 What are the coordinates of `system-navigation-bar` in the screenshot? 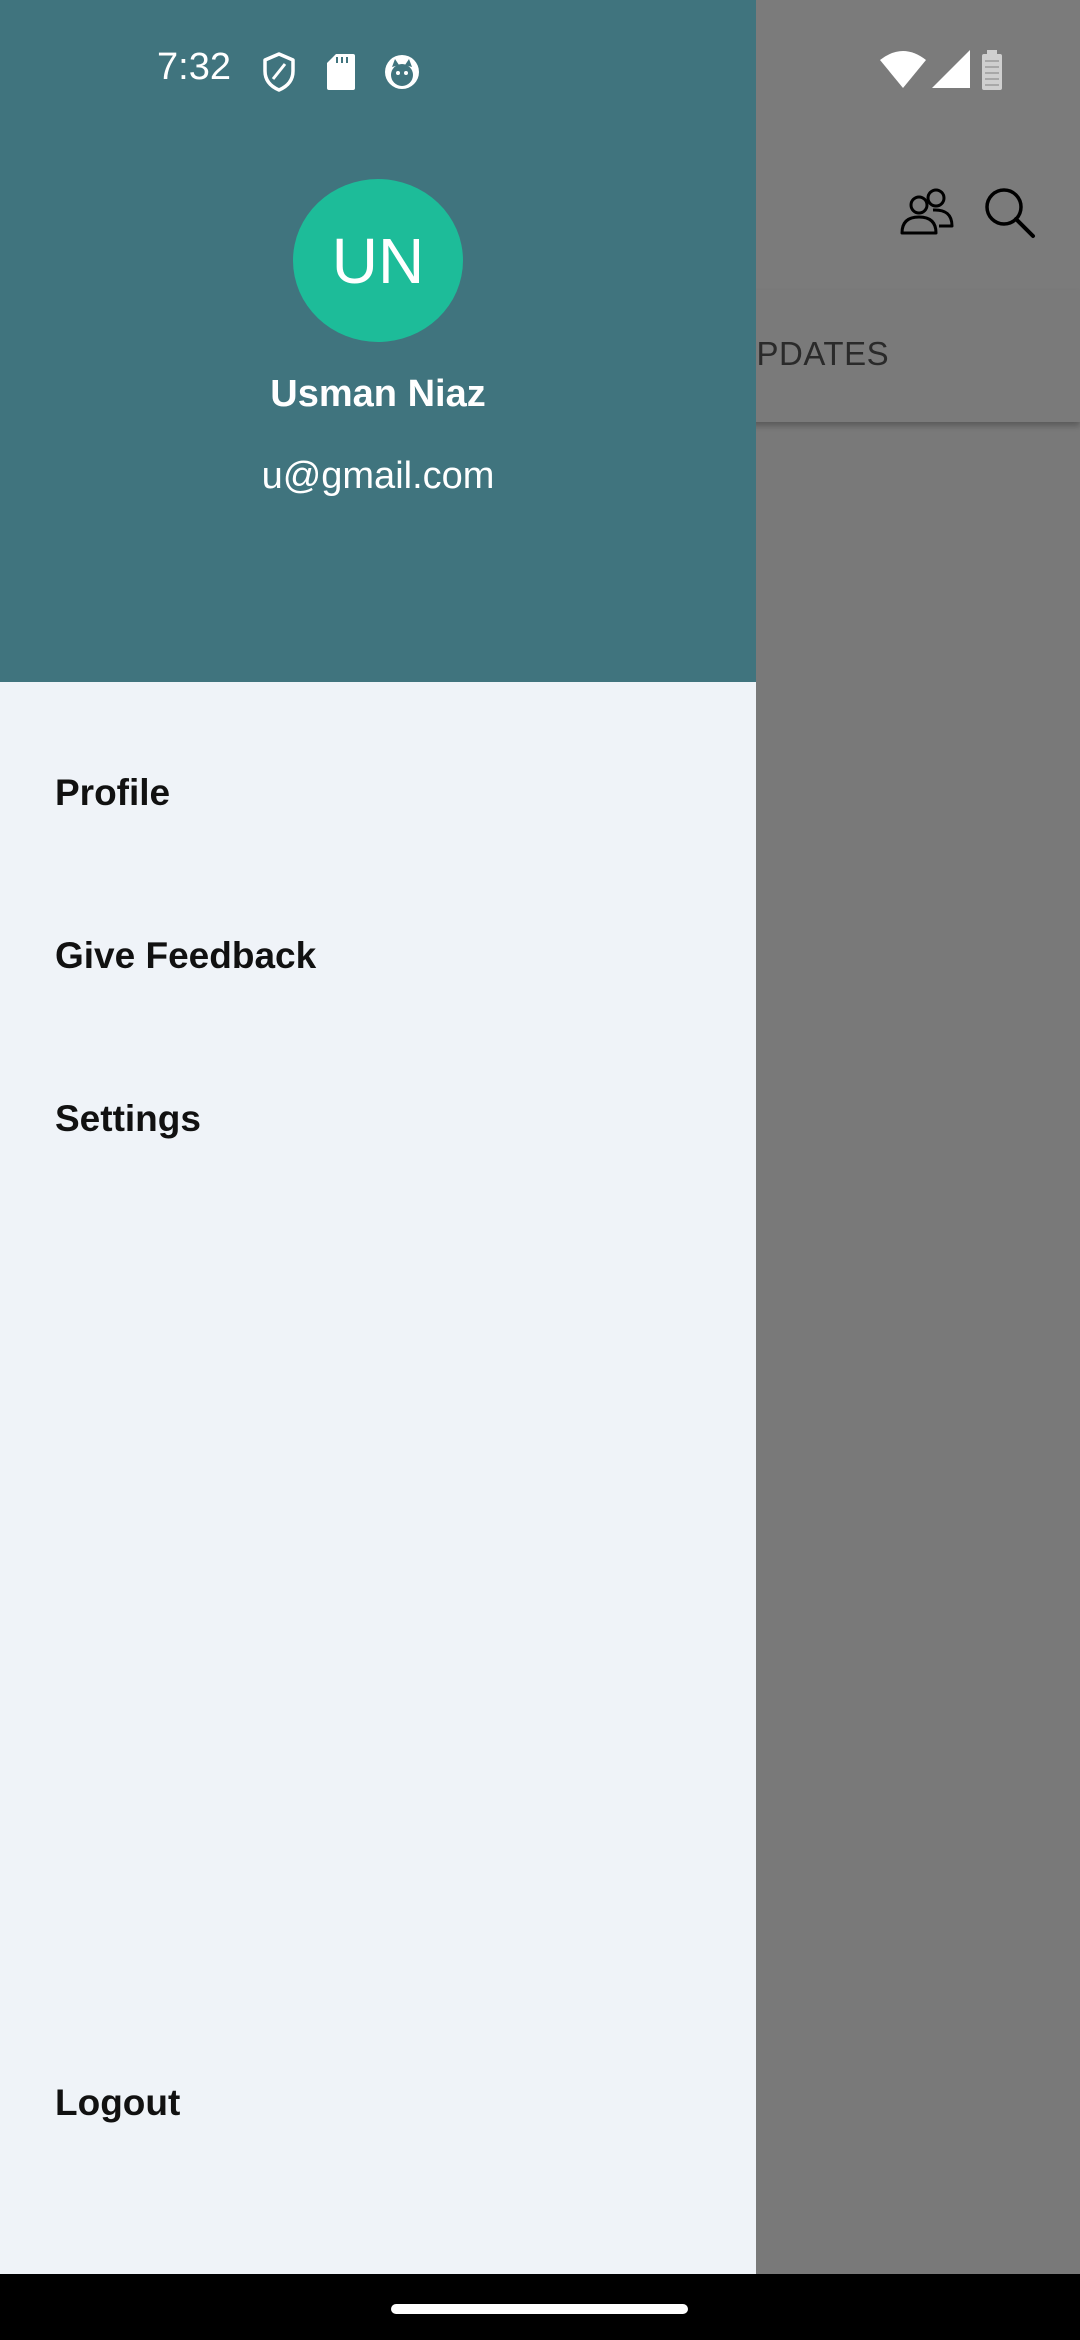 It's located at (540, 2307).